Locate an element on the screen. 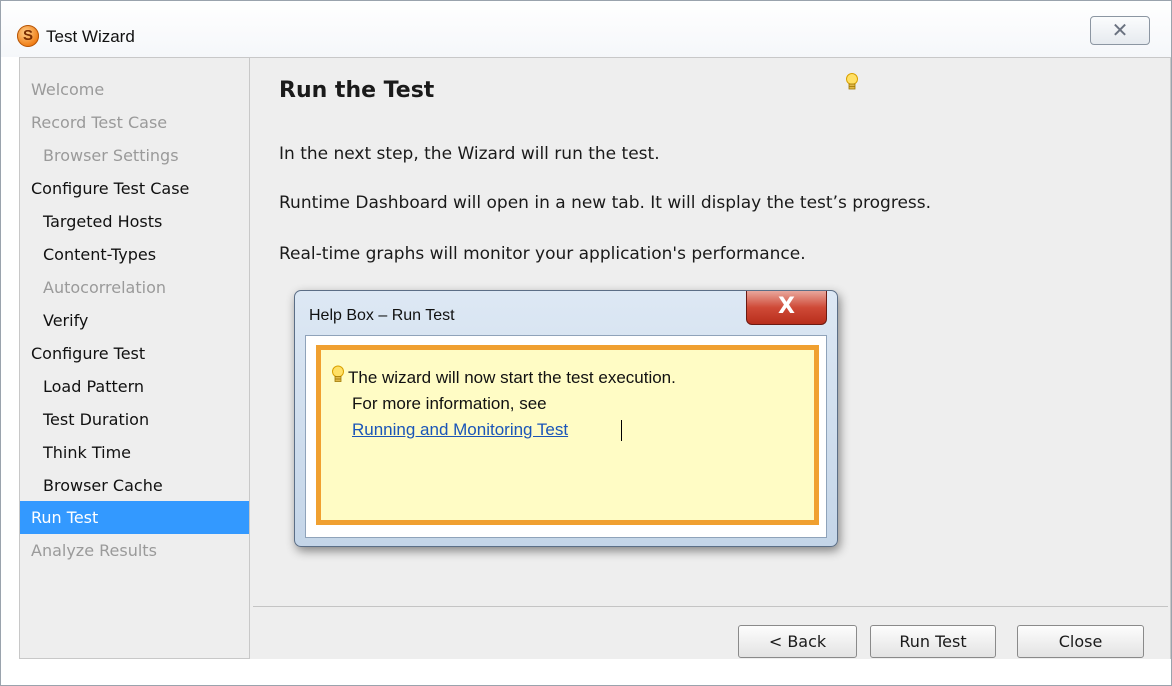  page-title: Run the Test is located at coordinates (357, 90).